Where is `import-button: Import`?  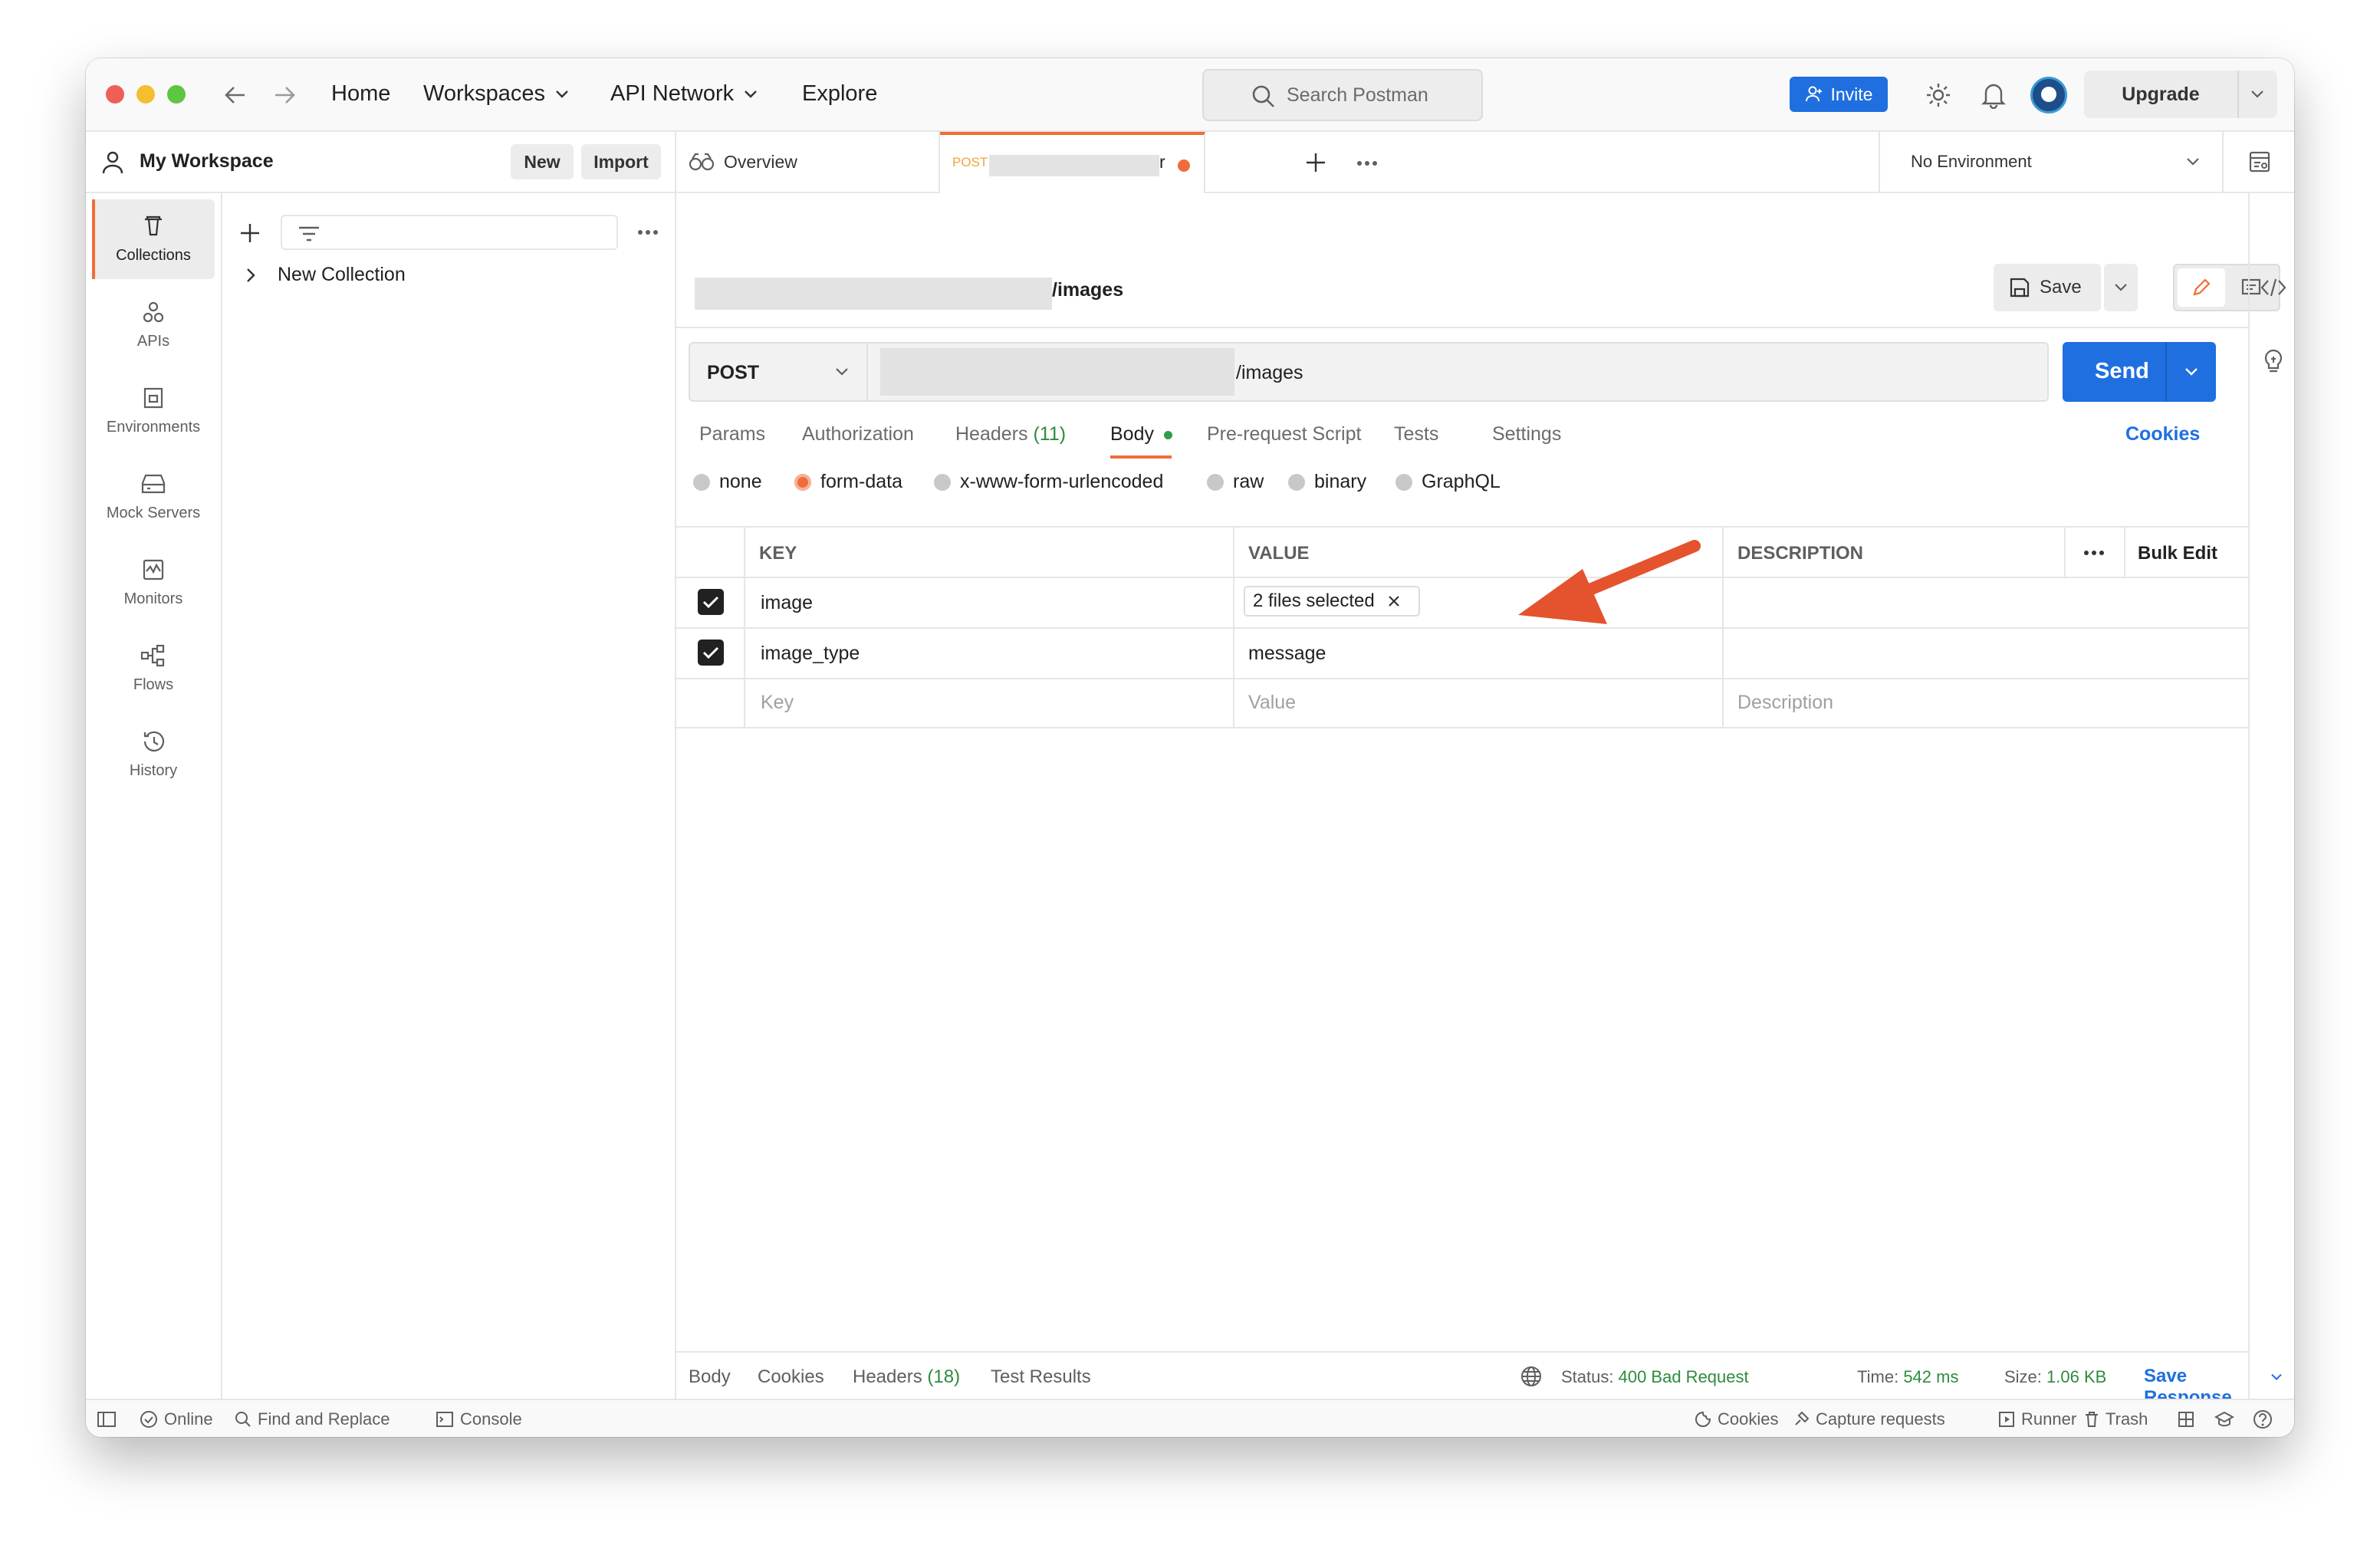
import-button: Import is located at coordinates (621, 161).